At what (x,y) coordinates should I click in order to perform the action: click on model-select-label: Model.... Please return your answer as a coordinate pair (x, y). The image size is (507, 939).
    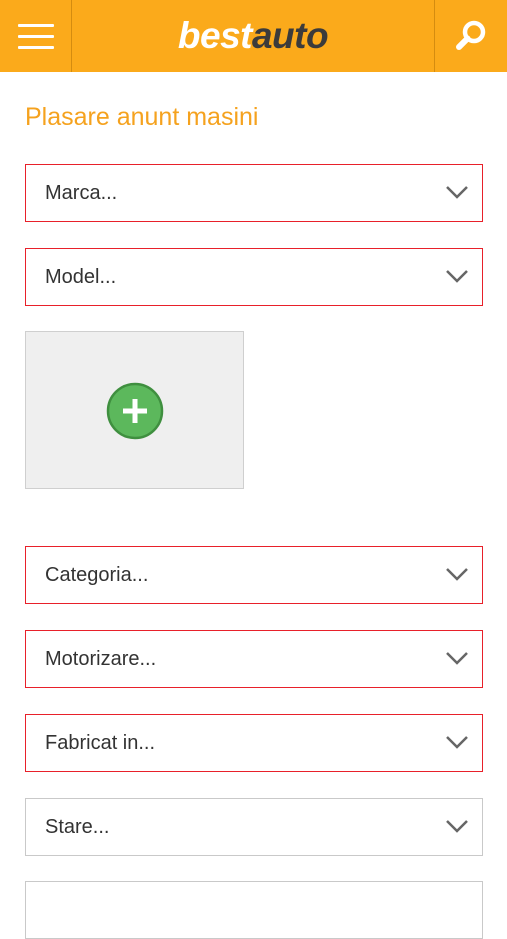
    Looking at the image, I should click on (81, 277).